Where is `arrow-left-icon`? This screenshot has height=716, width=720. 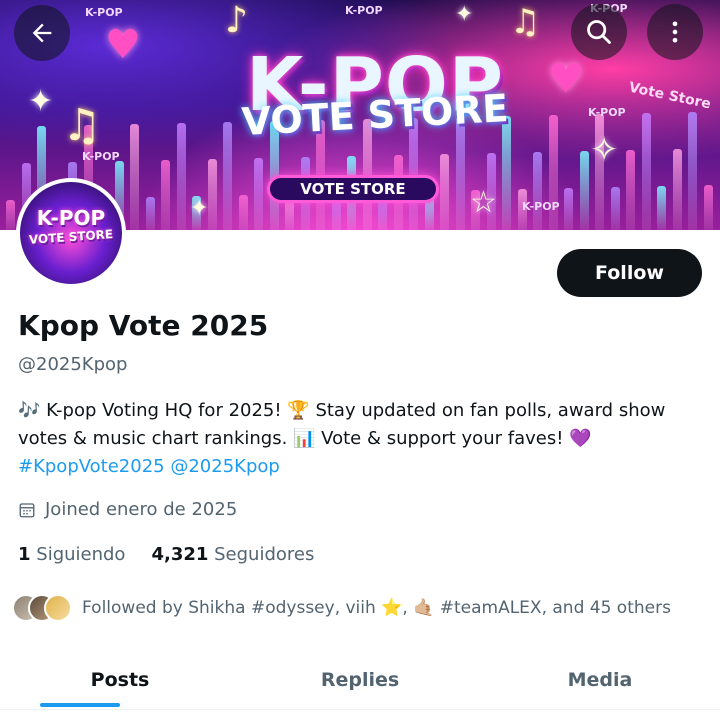
arrow-left-icon is located at coordinates (42, 33).